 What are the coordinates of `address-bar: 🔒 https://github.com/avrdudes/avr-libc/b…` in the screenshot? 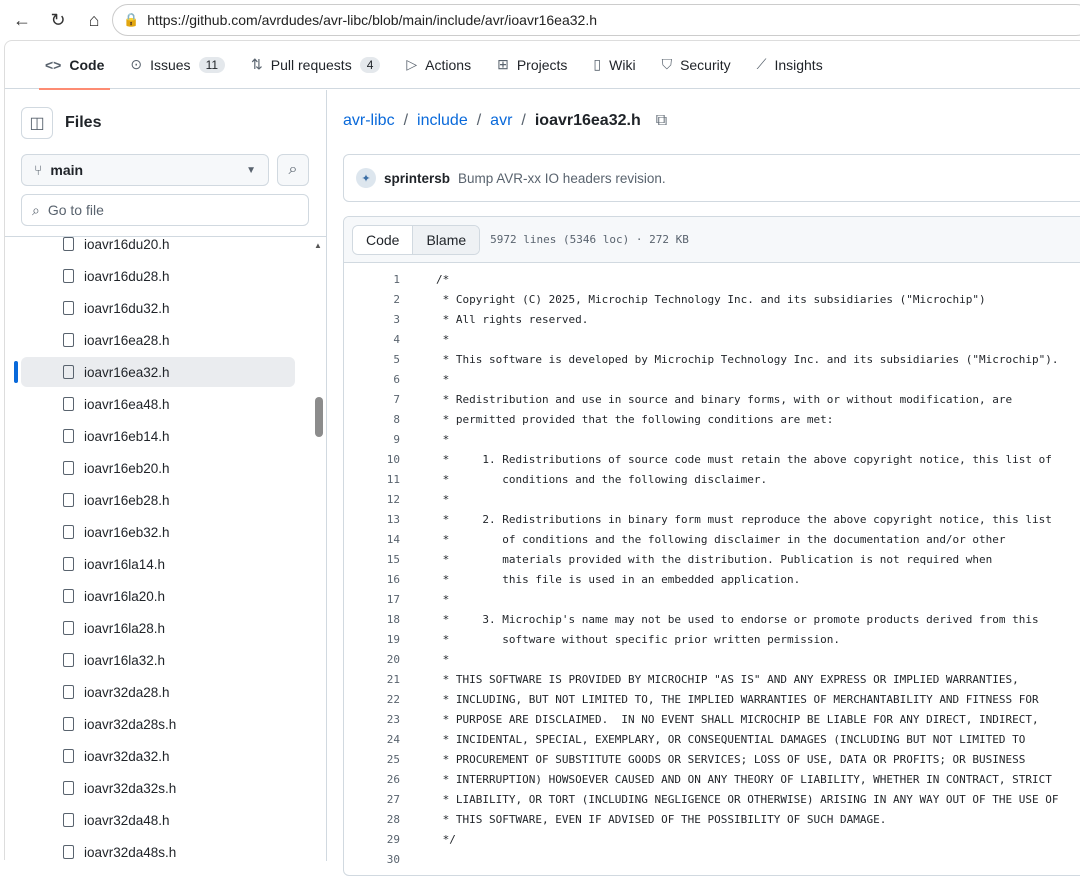 It's located at (596, 20).